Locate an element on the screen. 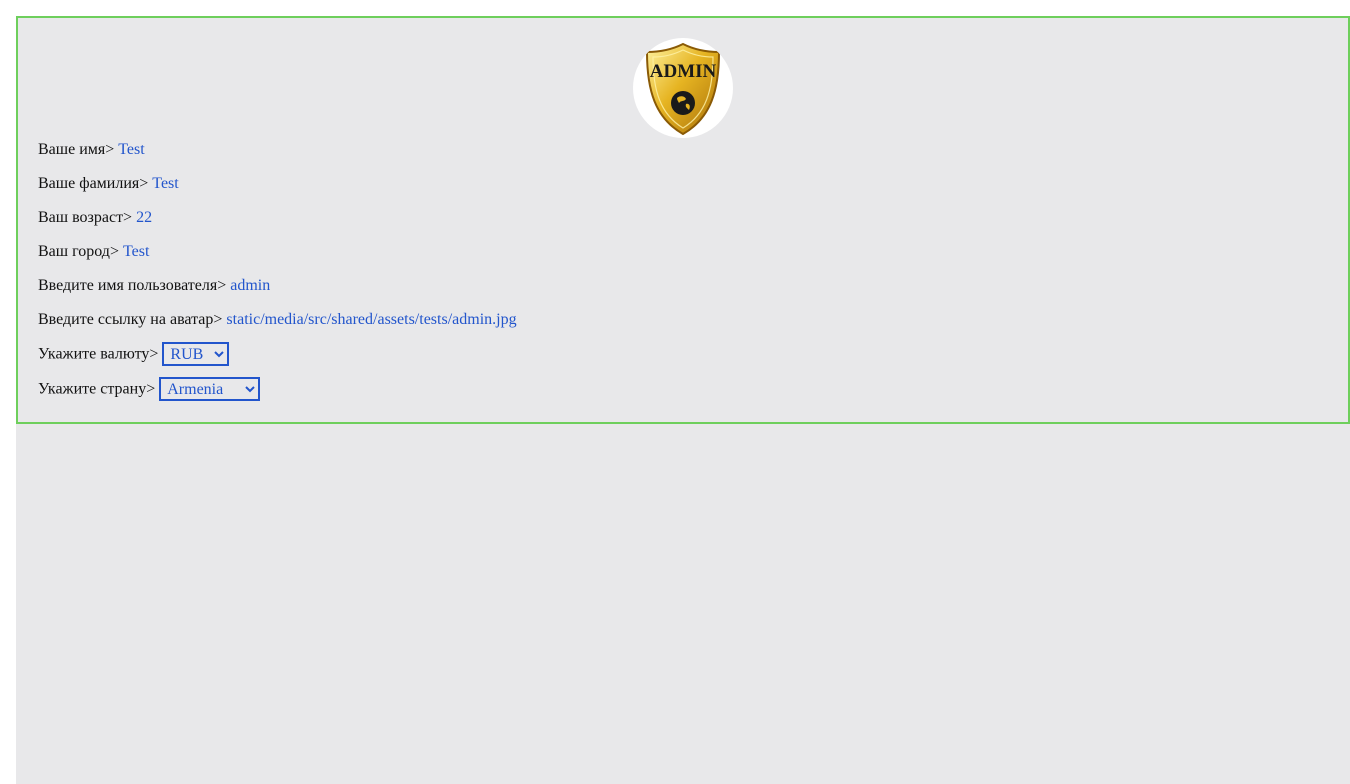  field-currency: Укажите валюту> RUB is located at coordinates (134, 354).